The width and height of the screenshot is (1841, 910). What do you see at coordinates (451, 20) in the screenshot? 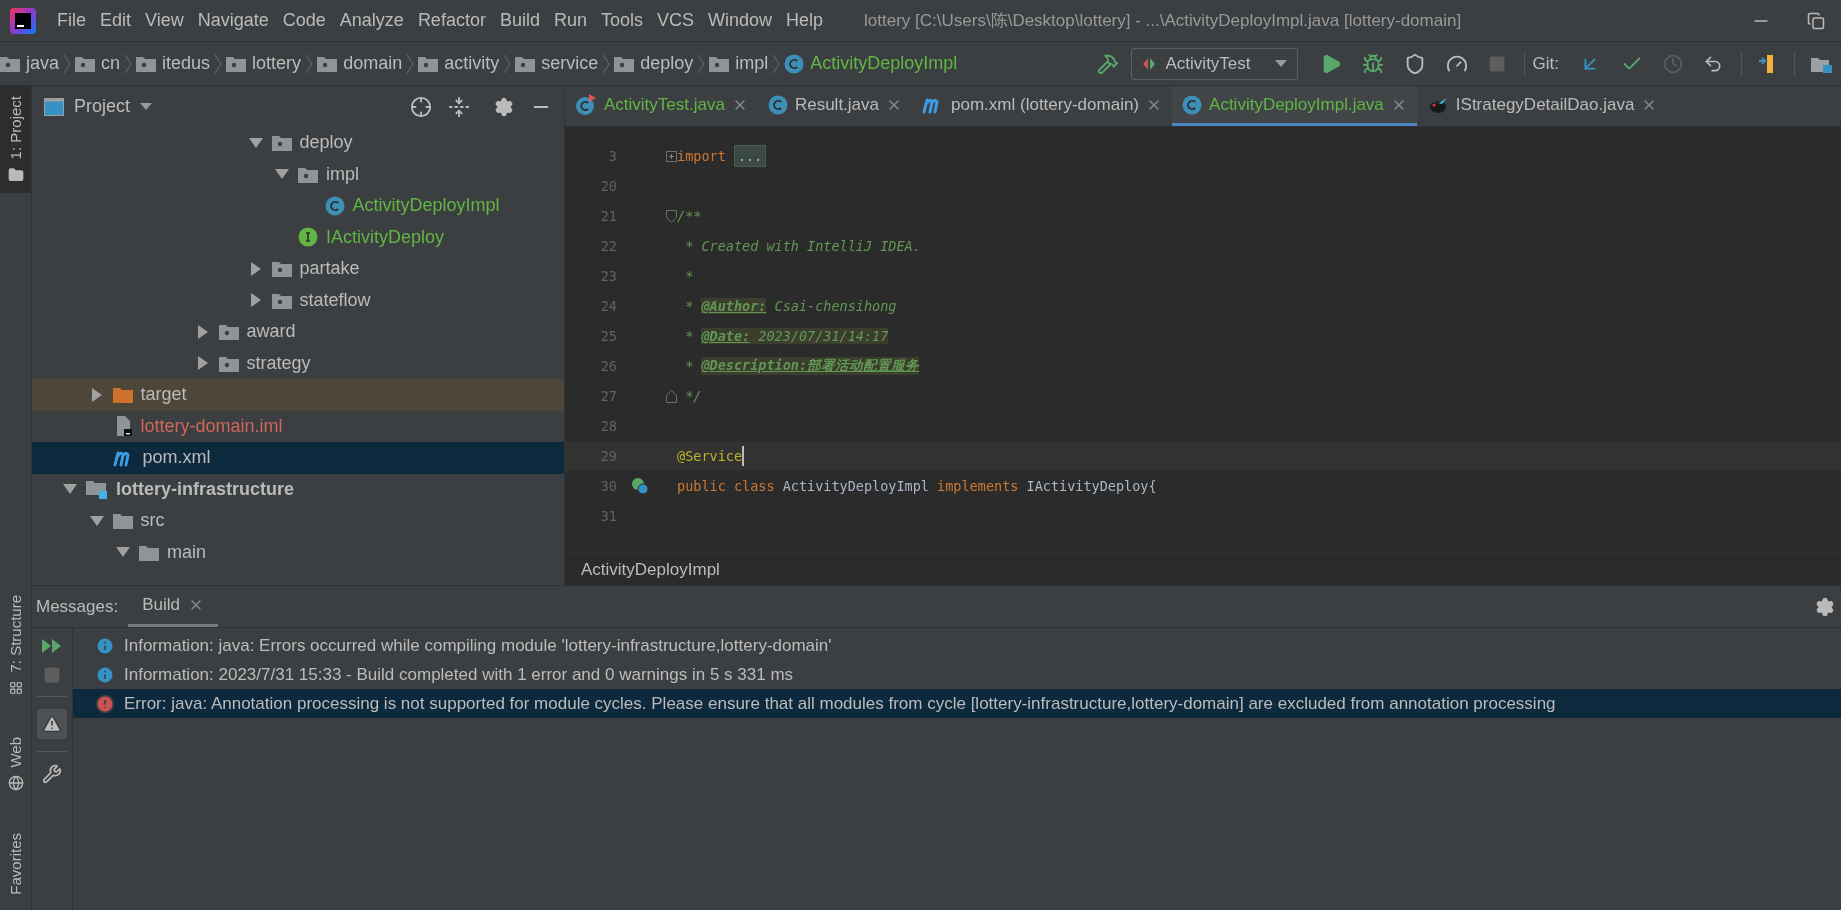
I see `menu-item: Refactor` at bounding box center [451, 20].